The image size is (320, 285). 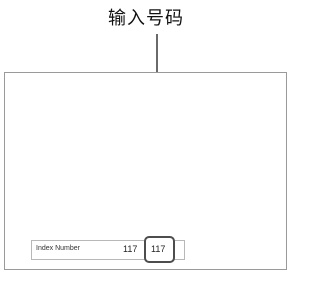 I want to click on index-number-value: 117, so click(x=130, y=249).